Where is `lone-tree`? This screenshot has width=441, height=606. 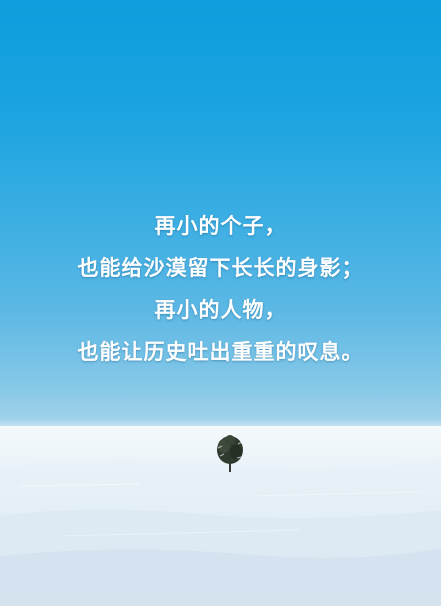 lone-tree is located at coordinates (230, 452).